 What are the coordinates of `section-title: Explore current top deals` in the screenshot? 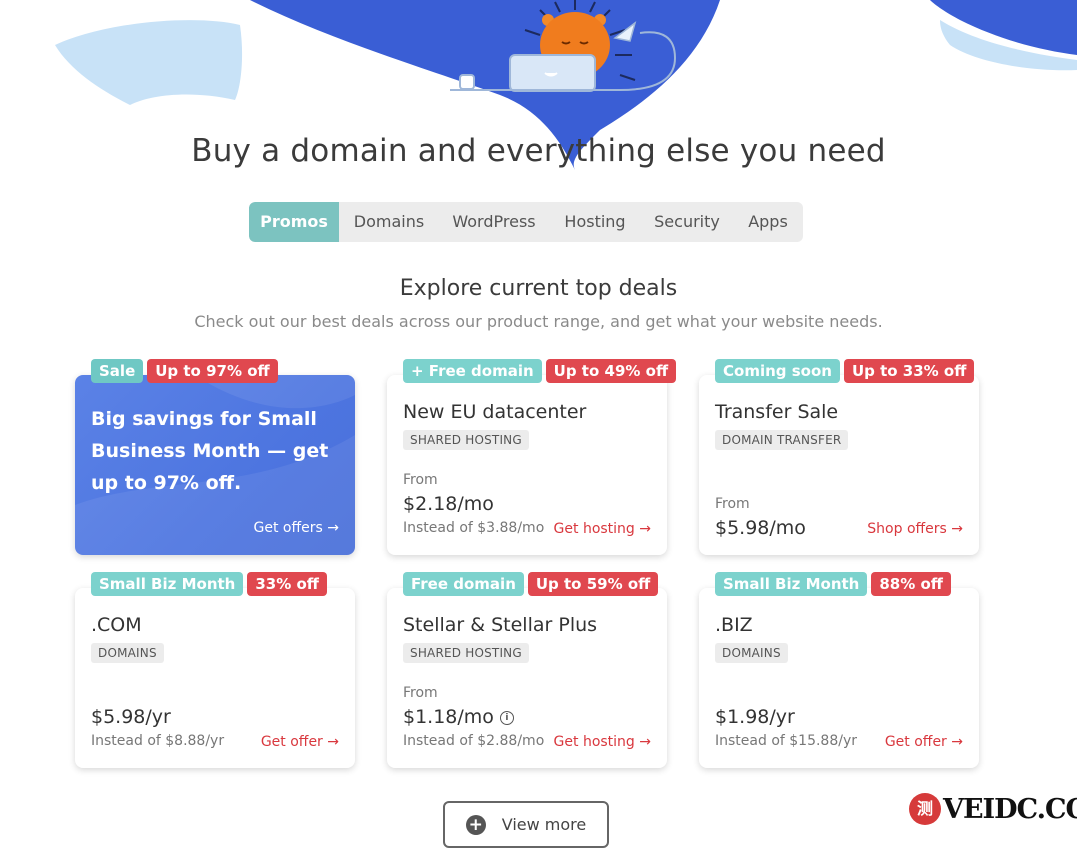 It's located at (538, 288).